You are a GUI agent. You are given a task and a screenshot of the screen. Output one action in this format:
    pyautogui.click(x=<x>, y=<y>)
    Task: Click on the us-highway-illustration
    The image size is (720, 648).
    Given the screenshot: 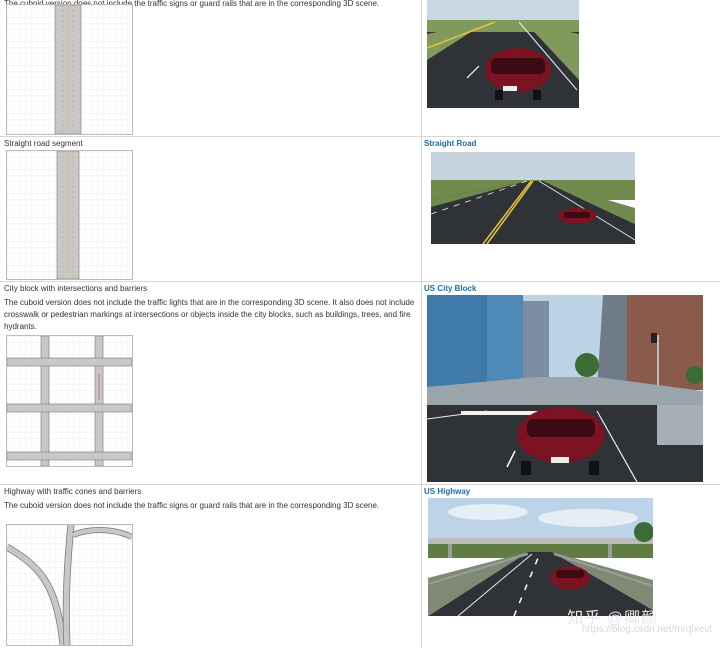 What is the action you would take?
    pyautogui.click(x=540, y=557)
    